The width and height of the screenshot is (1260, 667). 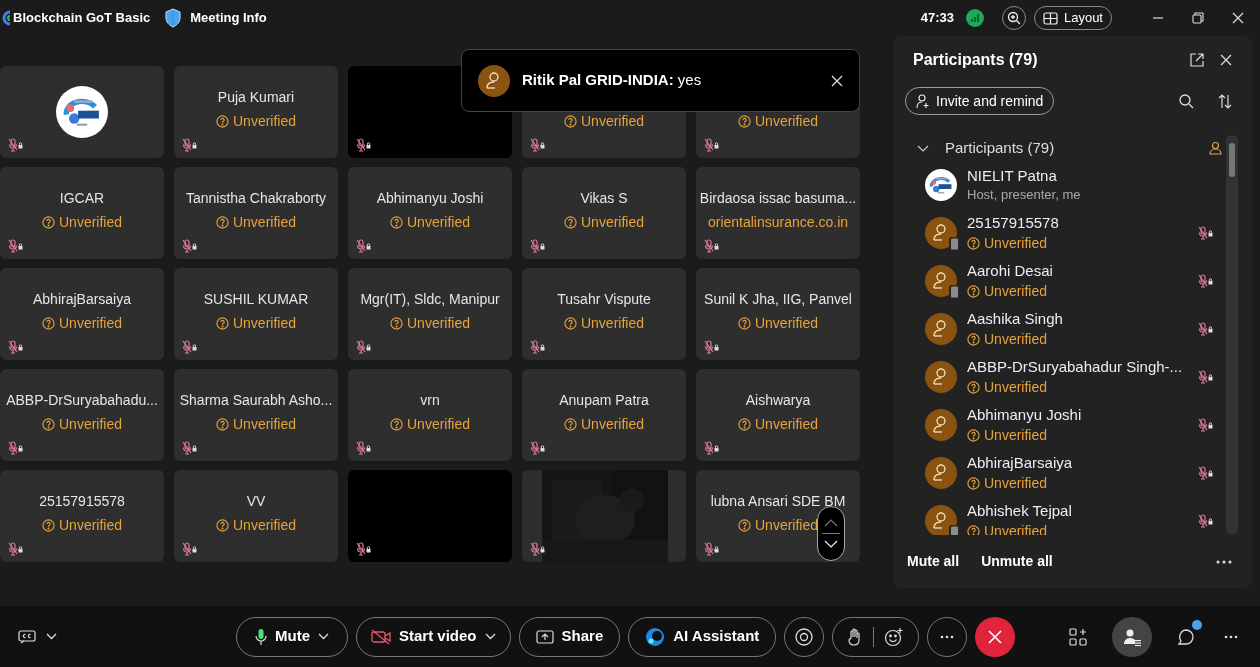 What do you see at coordinates (256, 96) in the screenshot?
I see `participant-name: Puja Kumari` at bounding box center [256, 96].